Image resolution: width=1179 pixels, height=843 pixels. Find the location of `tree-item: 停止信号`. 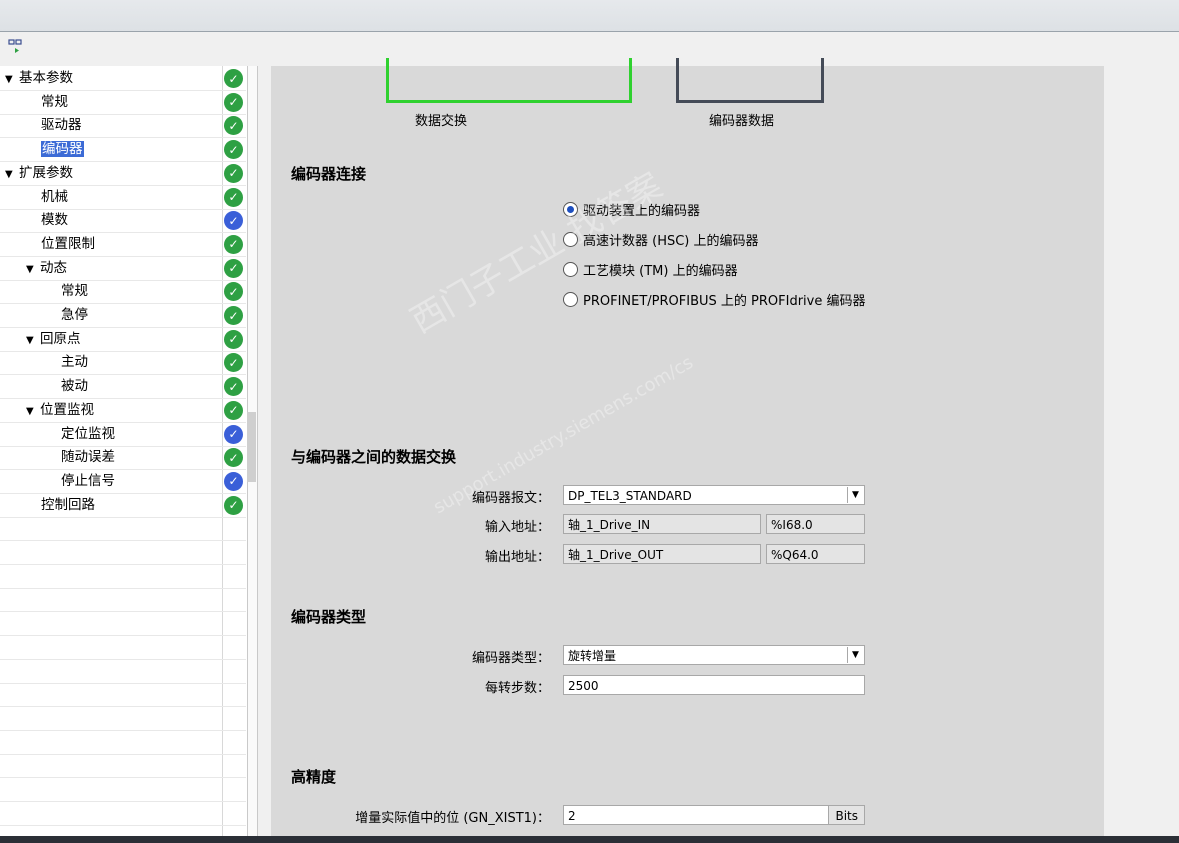

tree-item: 停止信号 is located at coordinates (88, 481).